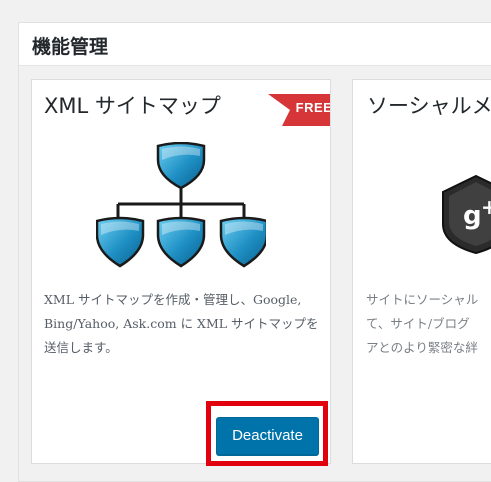 The width and height of the screenshot is (491, 482). What do you see at coordinates (267, 436) in the screenshot?
I see `deactivate-button: Deactivate` at bounding box center [267, 436].